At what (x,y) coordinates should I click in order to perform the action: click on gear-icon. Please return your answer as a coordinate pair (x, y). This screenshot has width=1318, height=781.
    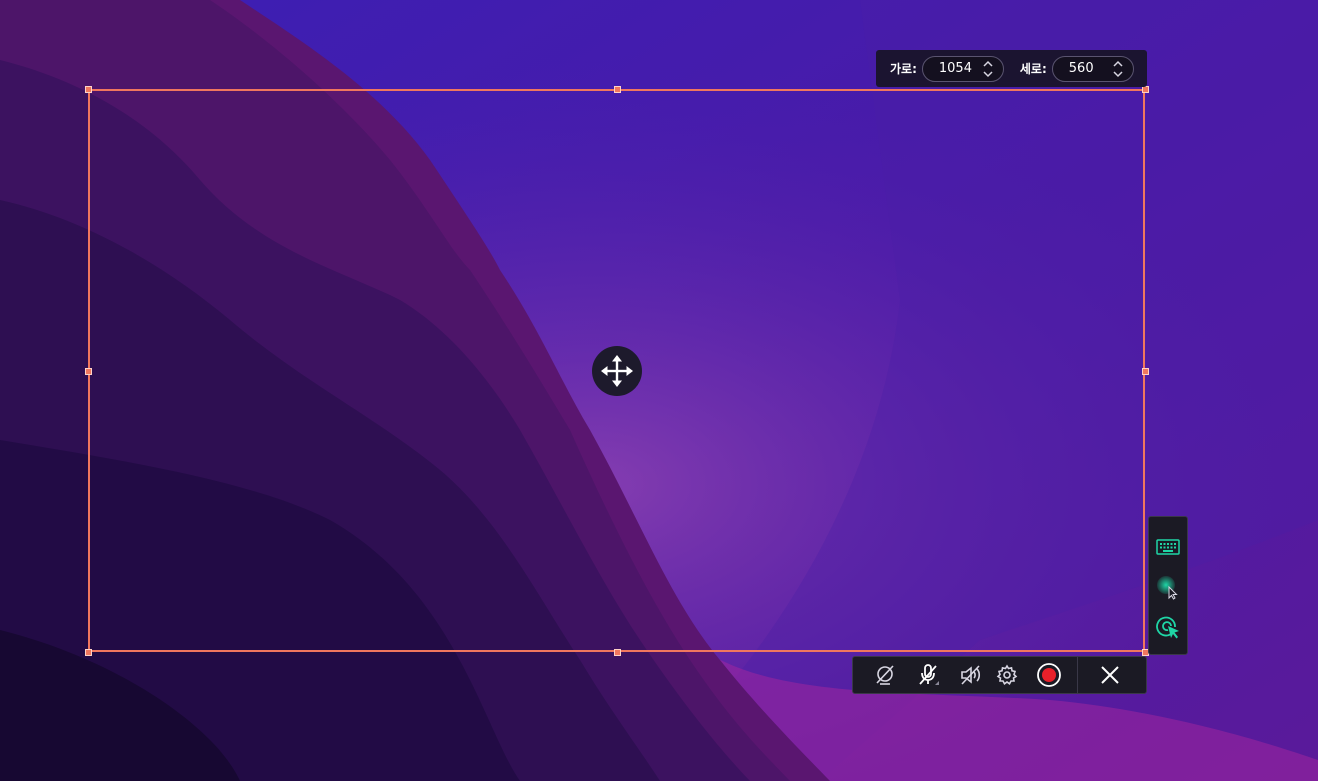
    Looking at the image, I should click on (1007, 674).